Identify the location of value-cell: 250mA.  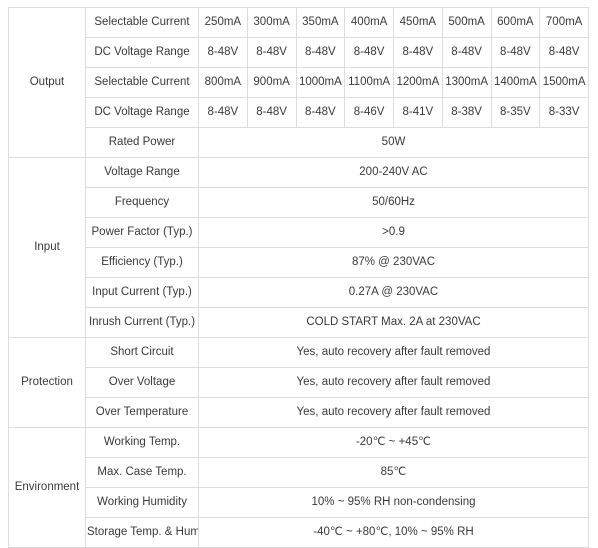
(223, 22).